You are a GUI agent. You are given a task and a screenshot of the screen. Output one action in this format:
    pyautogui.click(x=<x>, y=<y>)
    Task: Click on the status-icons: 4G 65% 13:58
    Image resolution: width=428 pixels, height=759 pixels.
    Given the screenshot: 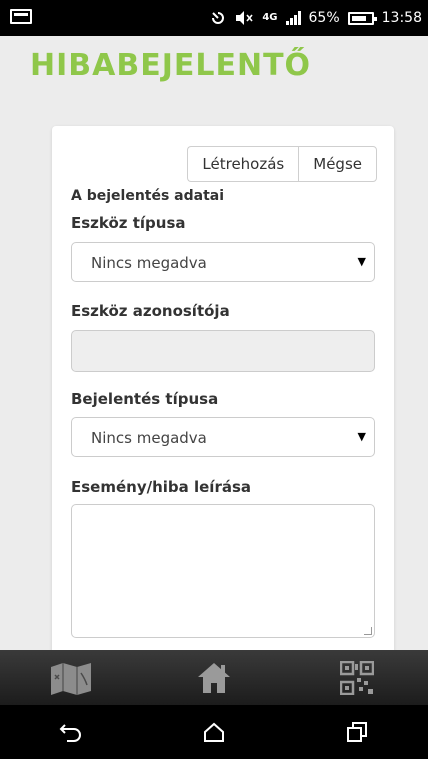 What is the action you would take?
    pyautogui.click(x=316, y=18)
    